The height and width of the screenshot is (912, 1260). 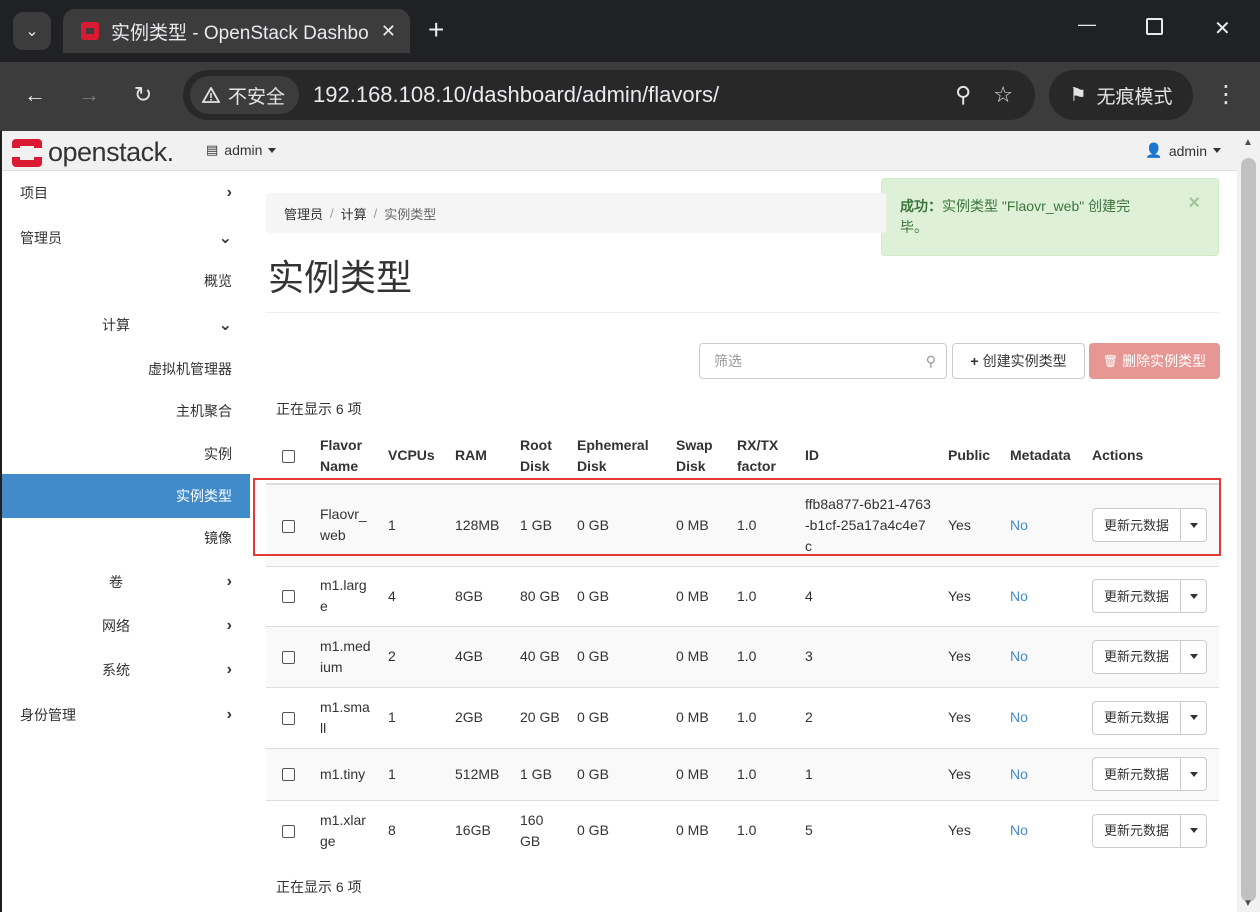 I want to click on ram-cell: 4GB, so click(x=479, y=656).